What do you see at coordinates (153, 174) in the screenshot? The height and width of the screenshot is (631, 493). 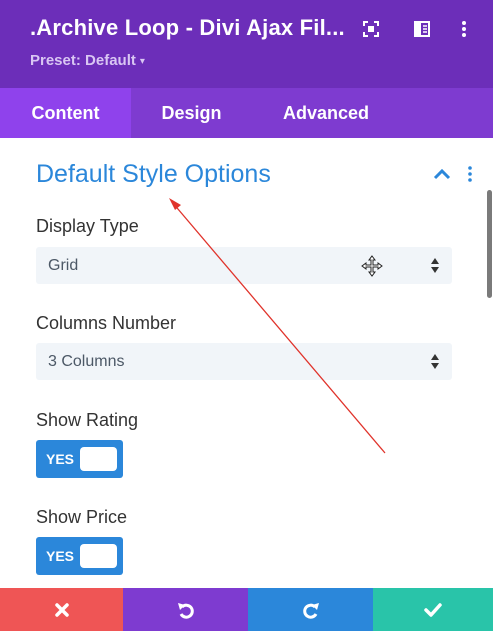 I see `section-title: Default Style Options` at bounding box center [153, 174].